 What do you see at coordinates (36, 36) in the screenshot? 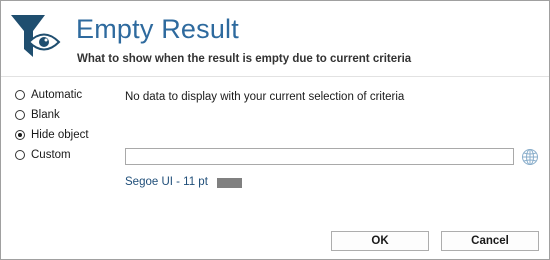
I see `filter-eye-icon` at bounding box center [36, 36].